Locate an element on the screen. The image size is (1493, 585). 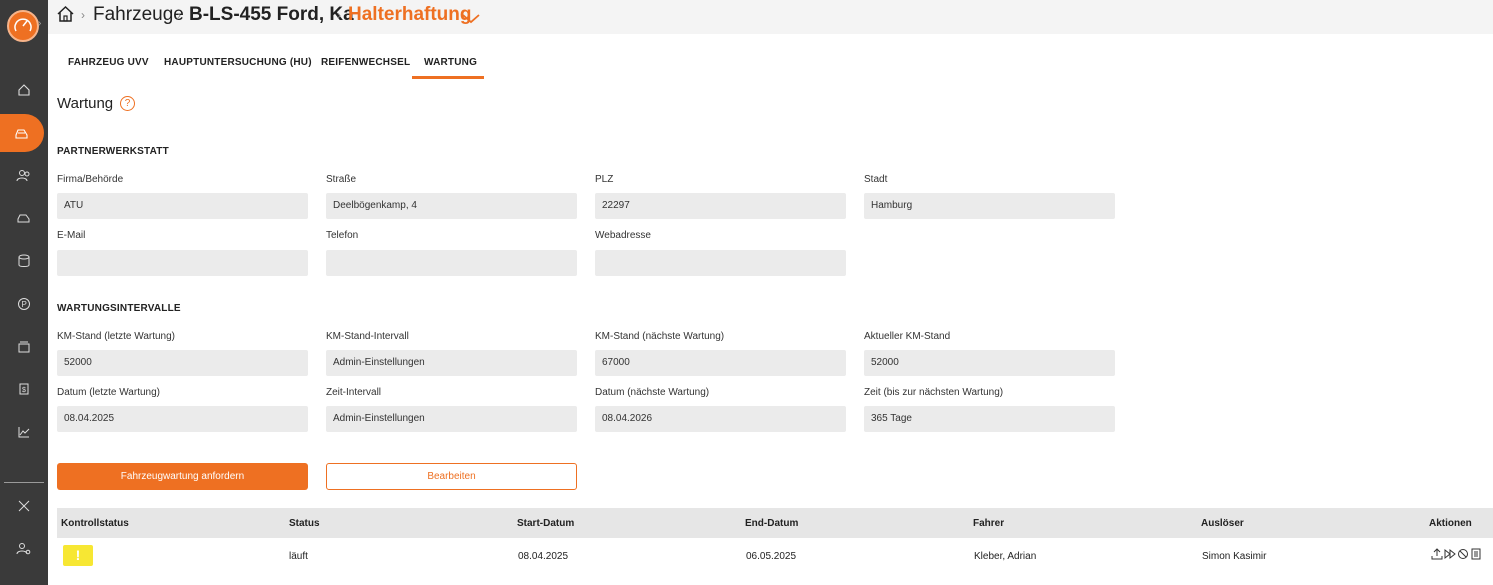
field-label: Stadt is located at coordinates (876, 179).